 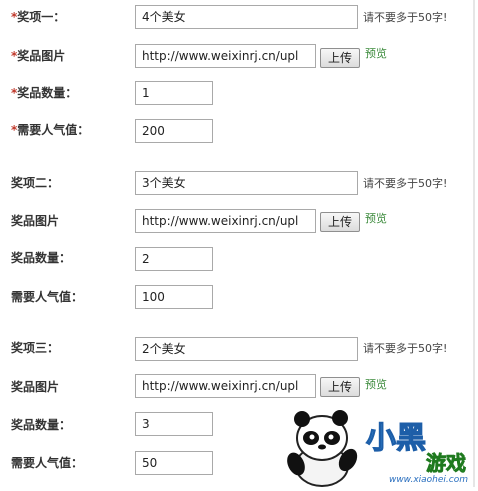 I want to click on prize-2-popularity-label: 需要人气值：, so click(x=47, y=297).